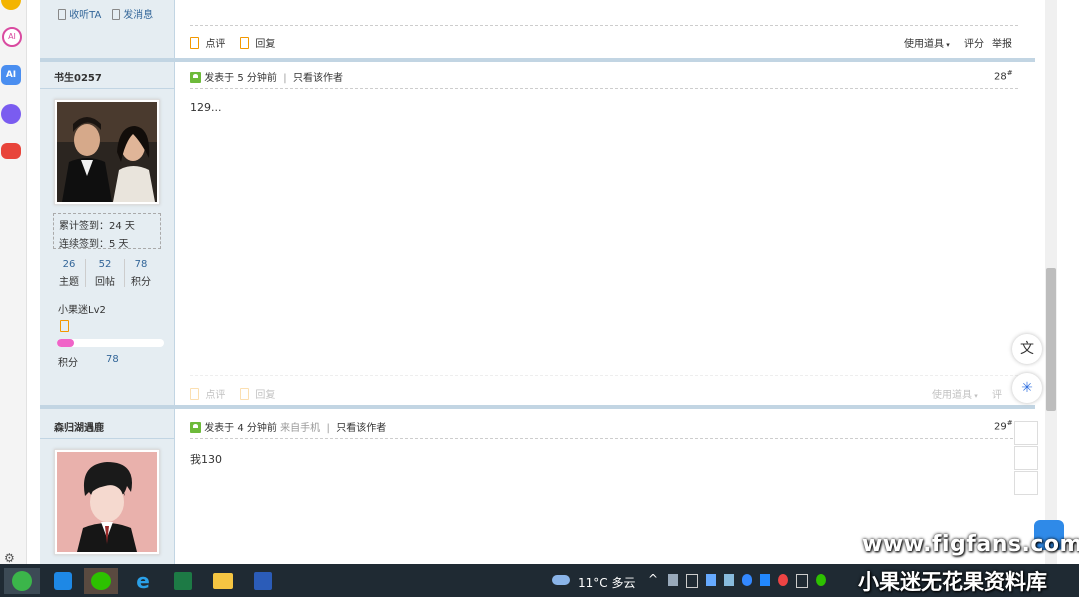 The width and height of the screenshot is (1079, 597). What do you see at coordinates (1003, 75) in the screenshot?
I see `floor-number: 28#` at bounding box center [1003, 75].